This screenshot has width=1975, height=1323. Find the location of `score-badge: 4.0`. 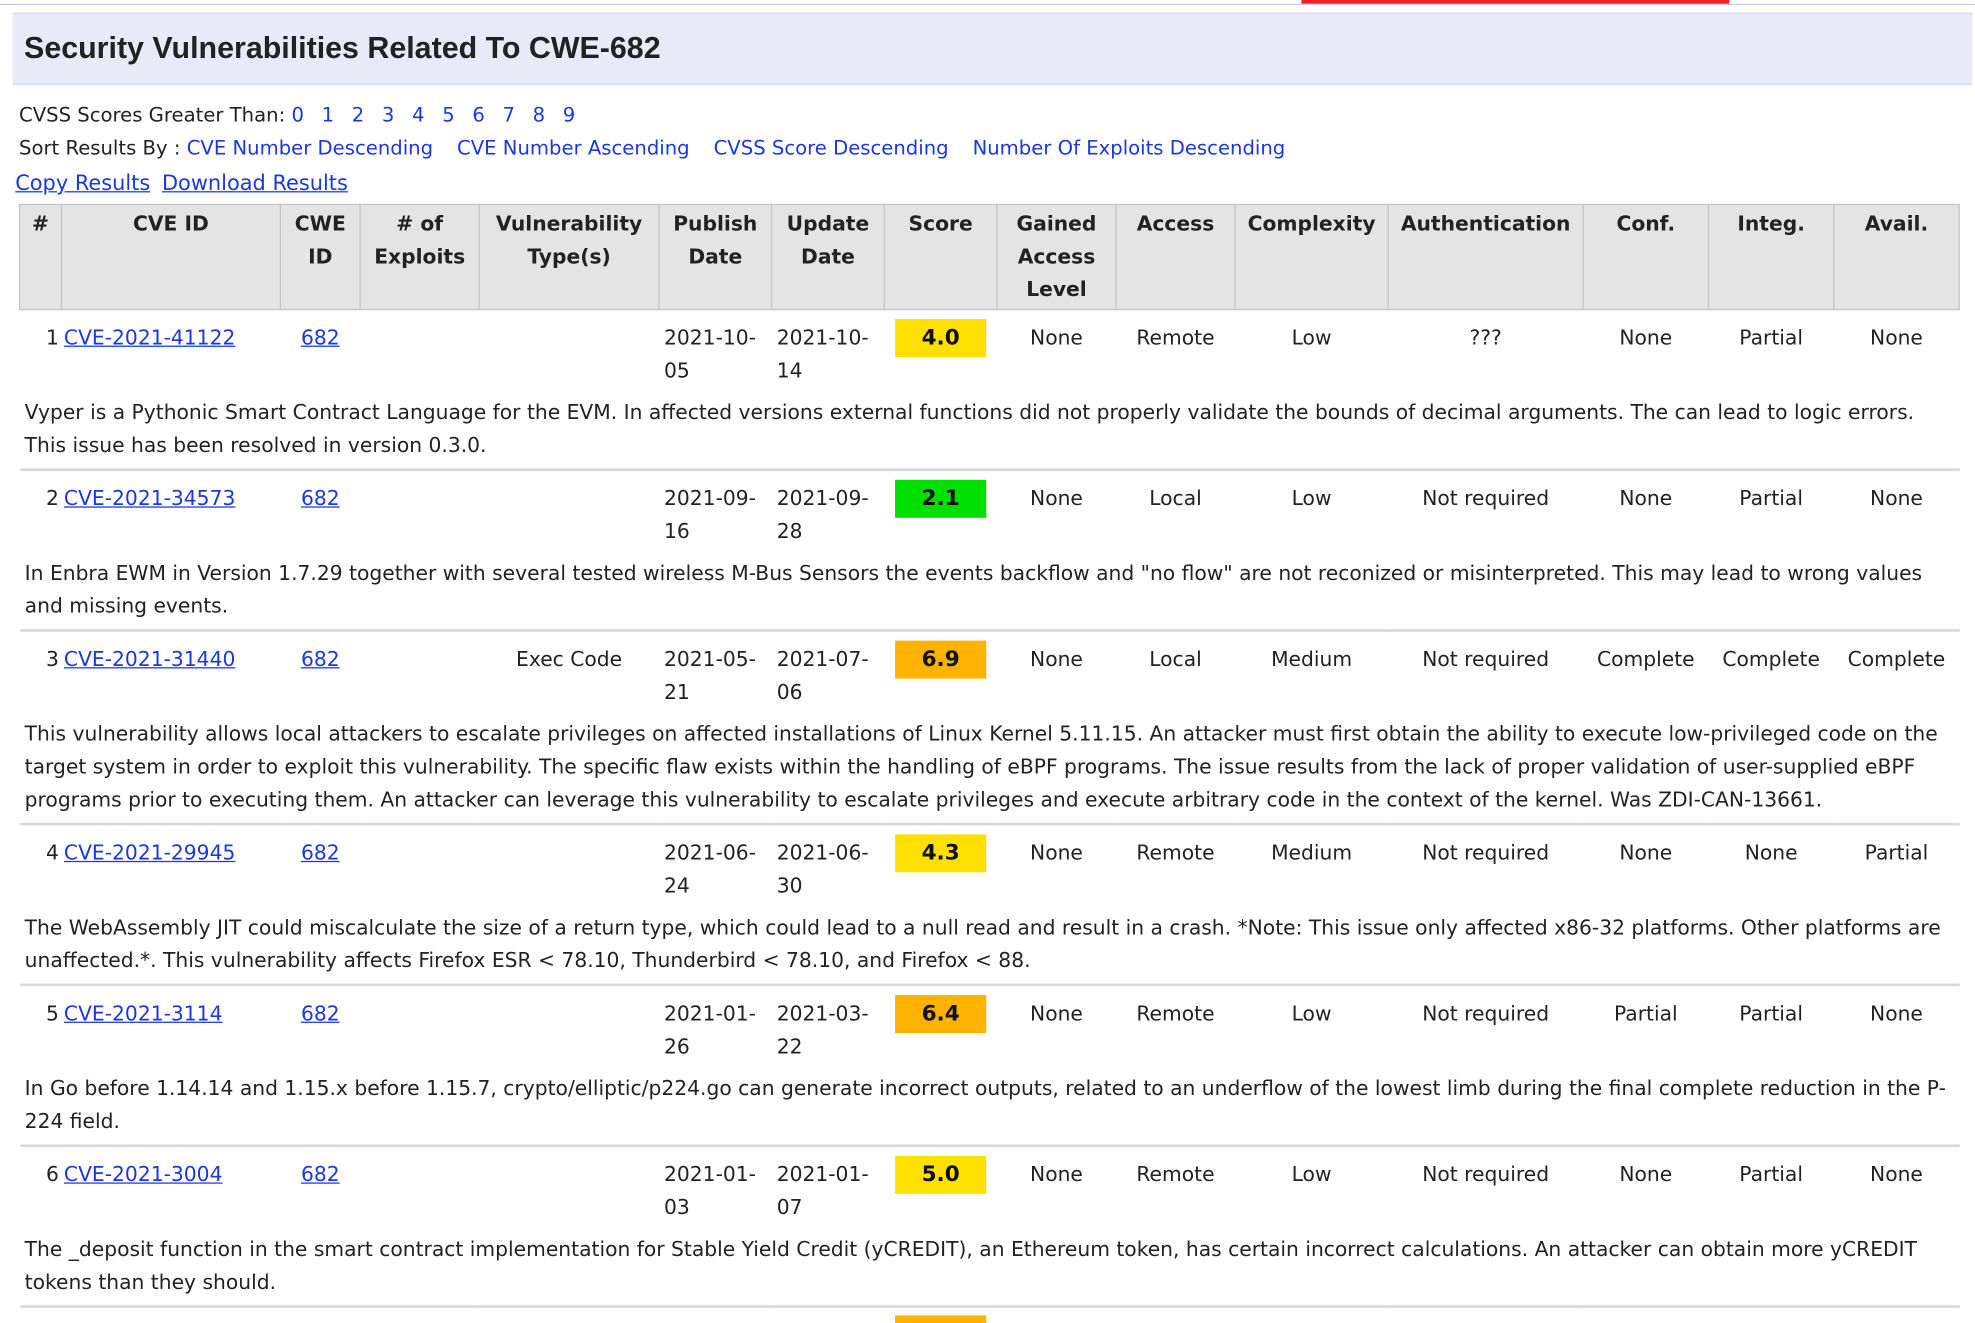

score-badge: 4.0 is located at coordinates (941, 338).